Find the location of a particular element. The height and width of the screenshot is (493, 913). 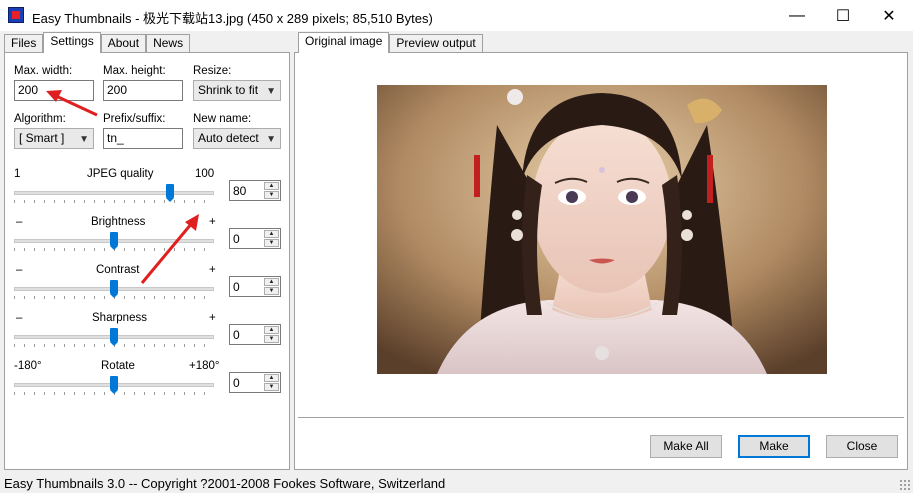

resize-grip-icon is located at coordinates (905, 485).